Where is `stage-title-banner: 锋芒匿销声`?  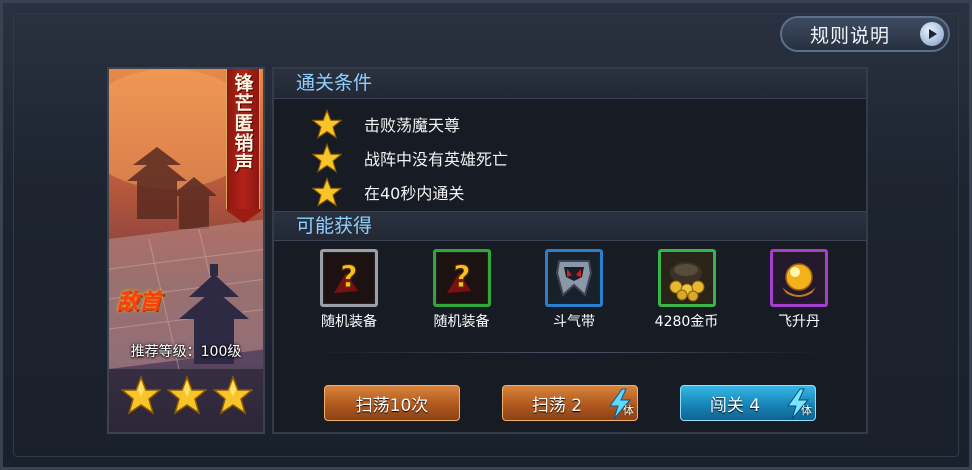
stage-title-banner: 锋芒匿销声 is located at coordinates (243, 146).